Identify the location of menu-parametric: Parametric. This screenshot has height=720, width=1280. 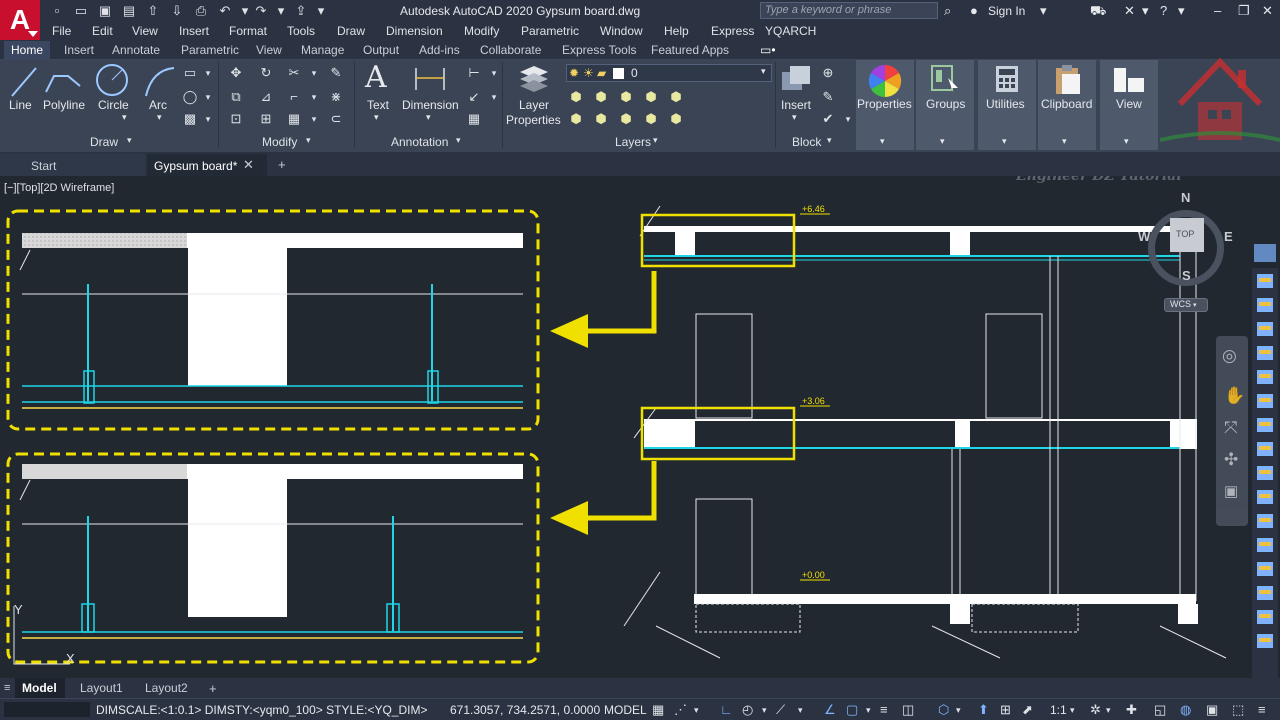
(550, 31).